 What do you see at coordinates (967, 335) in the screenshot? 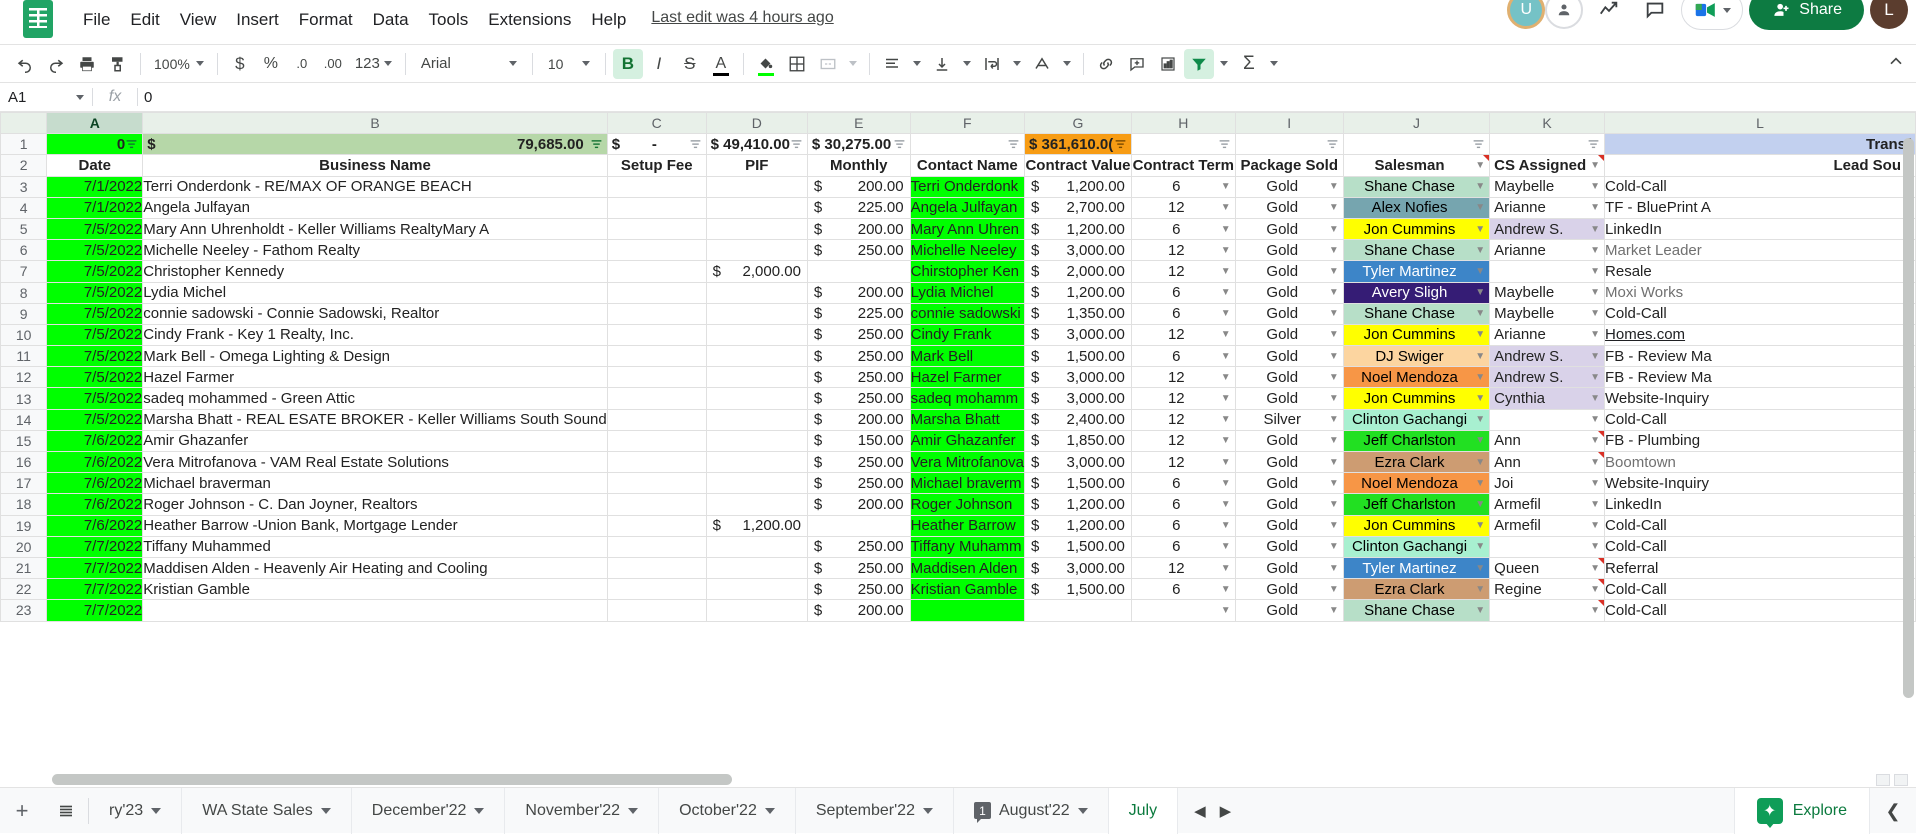
I see `cell-contact-name: Cindy Frank` at bounding box center [967, 335].